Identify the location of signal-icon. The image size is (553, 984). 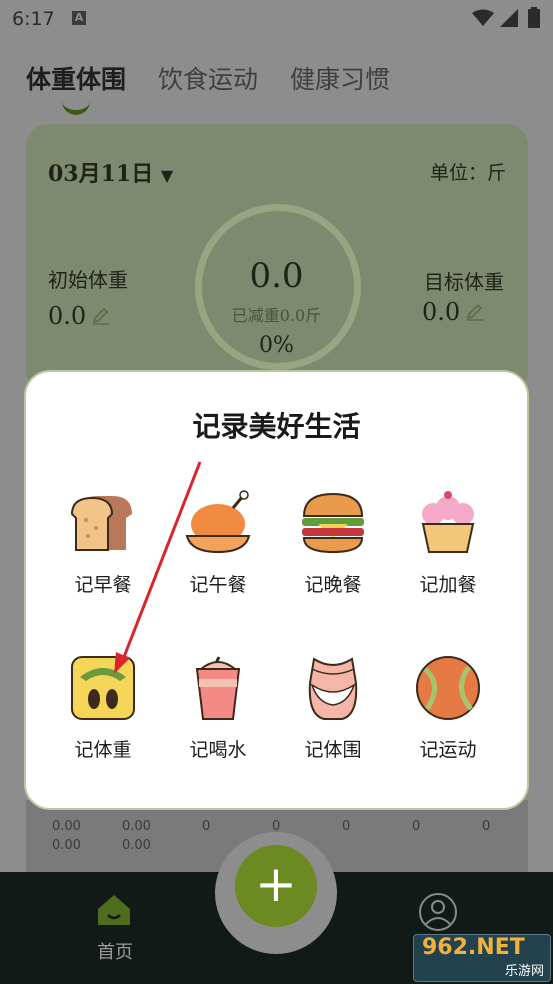
(509, 18).